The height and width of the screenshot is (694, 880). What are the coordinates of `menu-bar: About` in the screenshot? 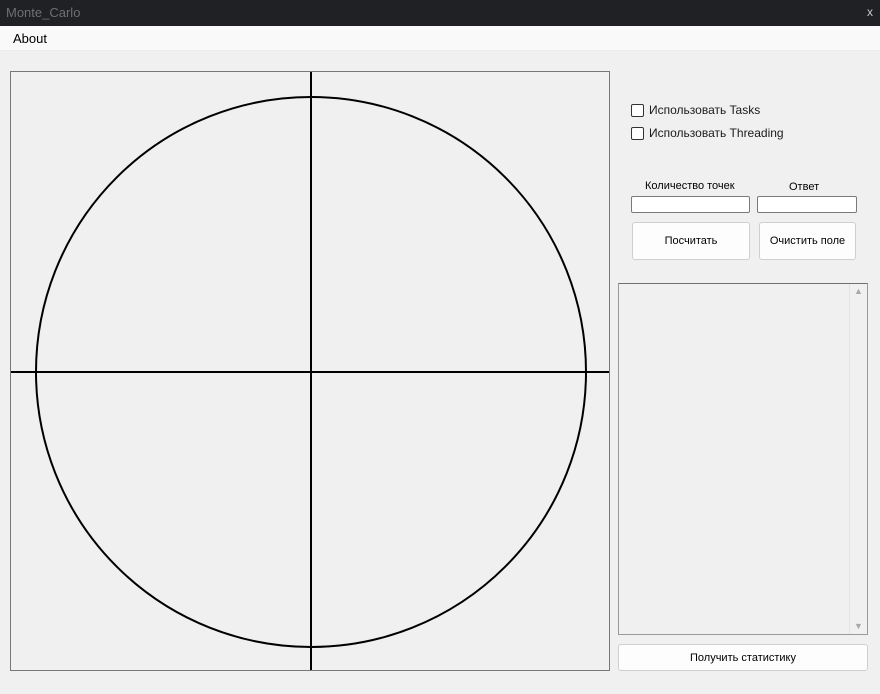 It's located at (440, 38).